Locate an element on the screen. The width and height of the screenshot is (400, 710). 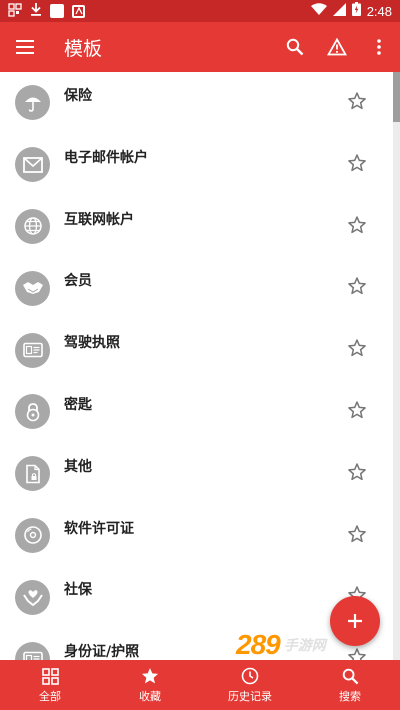
lock-icon is located at coordinates (32, 412).